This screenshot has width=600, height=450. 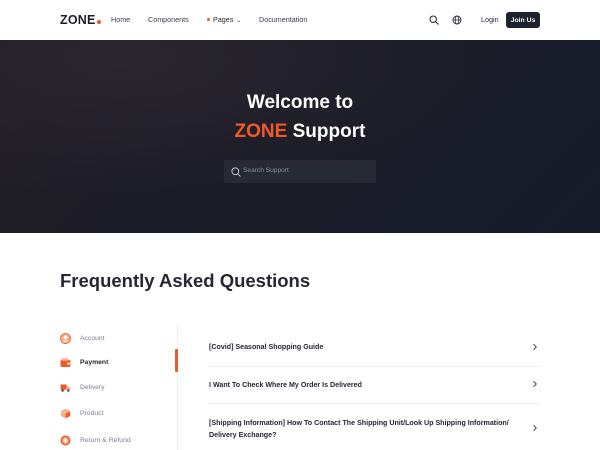 I want to click on nav-pages-label: Pages, so click(x=223, y=19).